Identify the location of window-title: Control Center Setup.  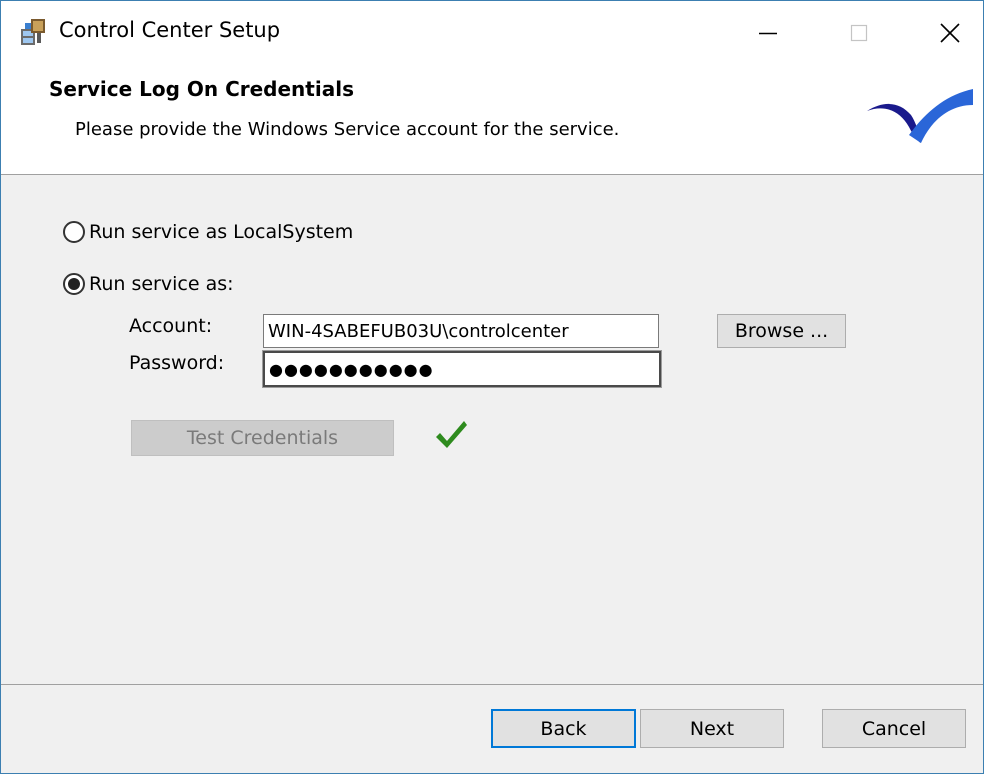
(170, 30).